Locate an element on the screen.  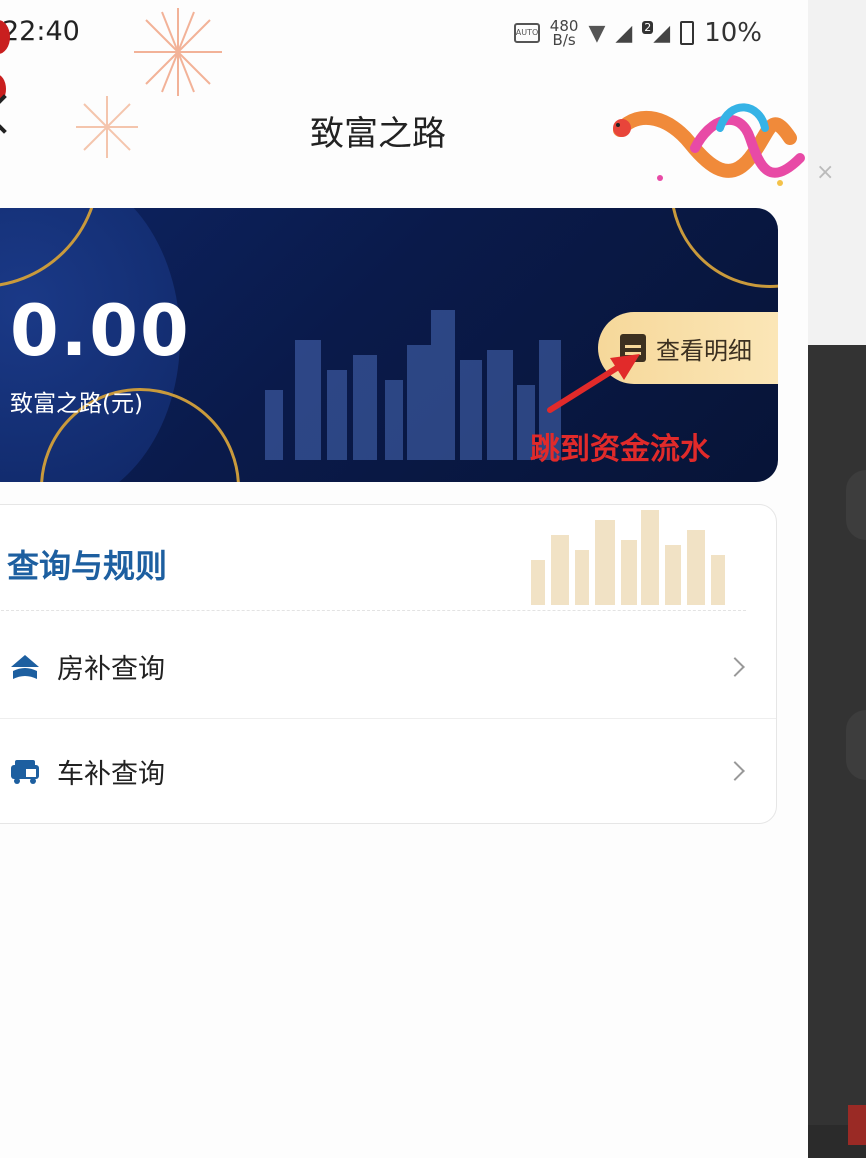
car-subsidy-icon is located at coordinates (25, 772).